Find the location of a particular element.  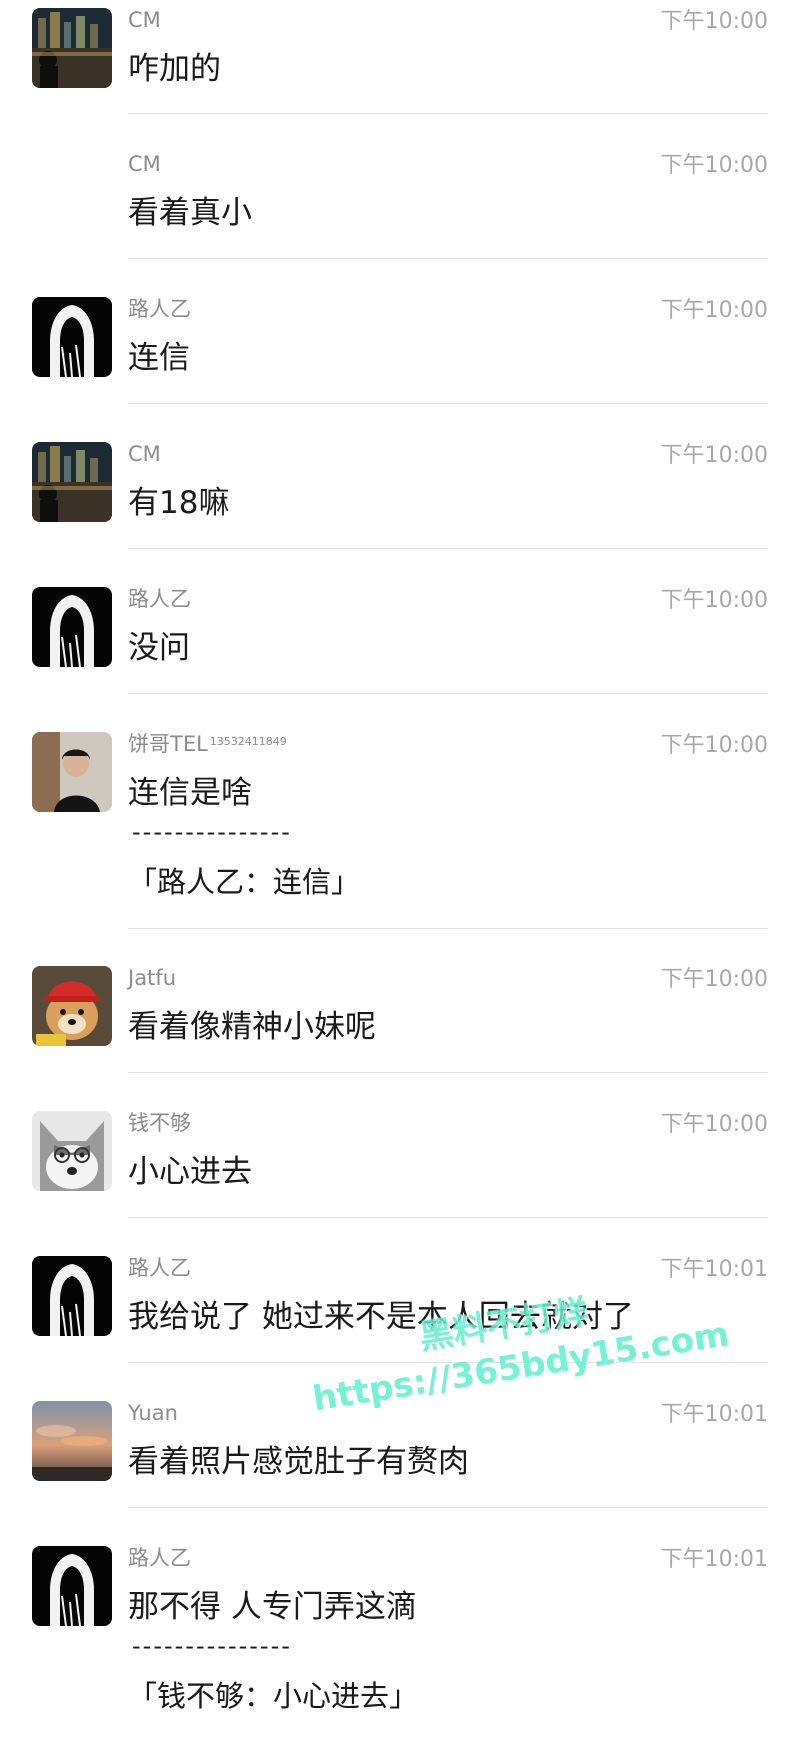

message-text: 那不得 人专门弄这滴 is located at coordinates (272, 1607).